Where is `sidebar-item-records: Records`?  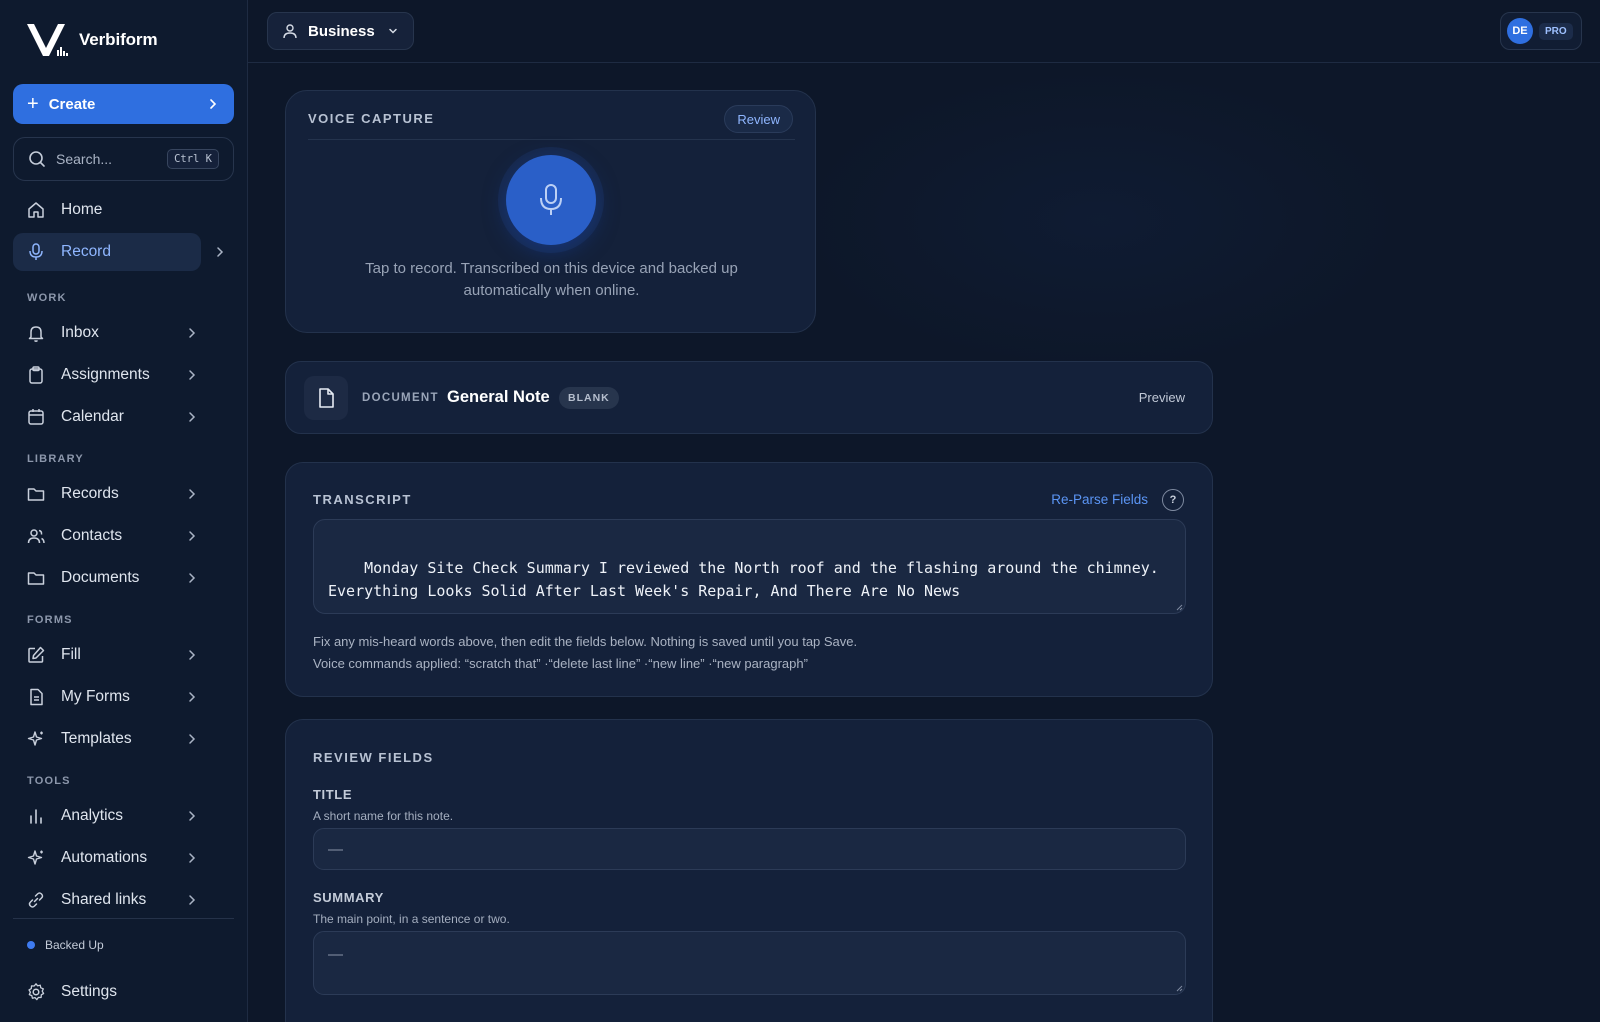
sidebar-item-records: Records is located at coordinates (106, 494).